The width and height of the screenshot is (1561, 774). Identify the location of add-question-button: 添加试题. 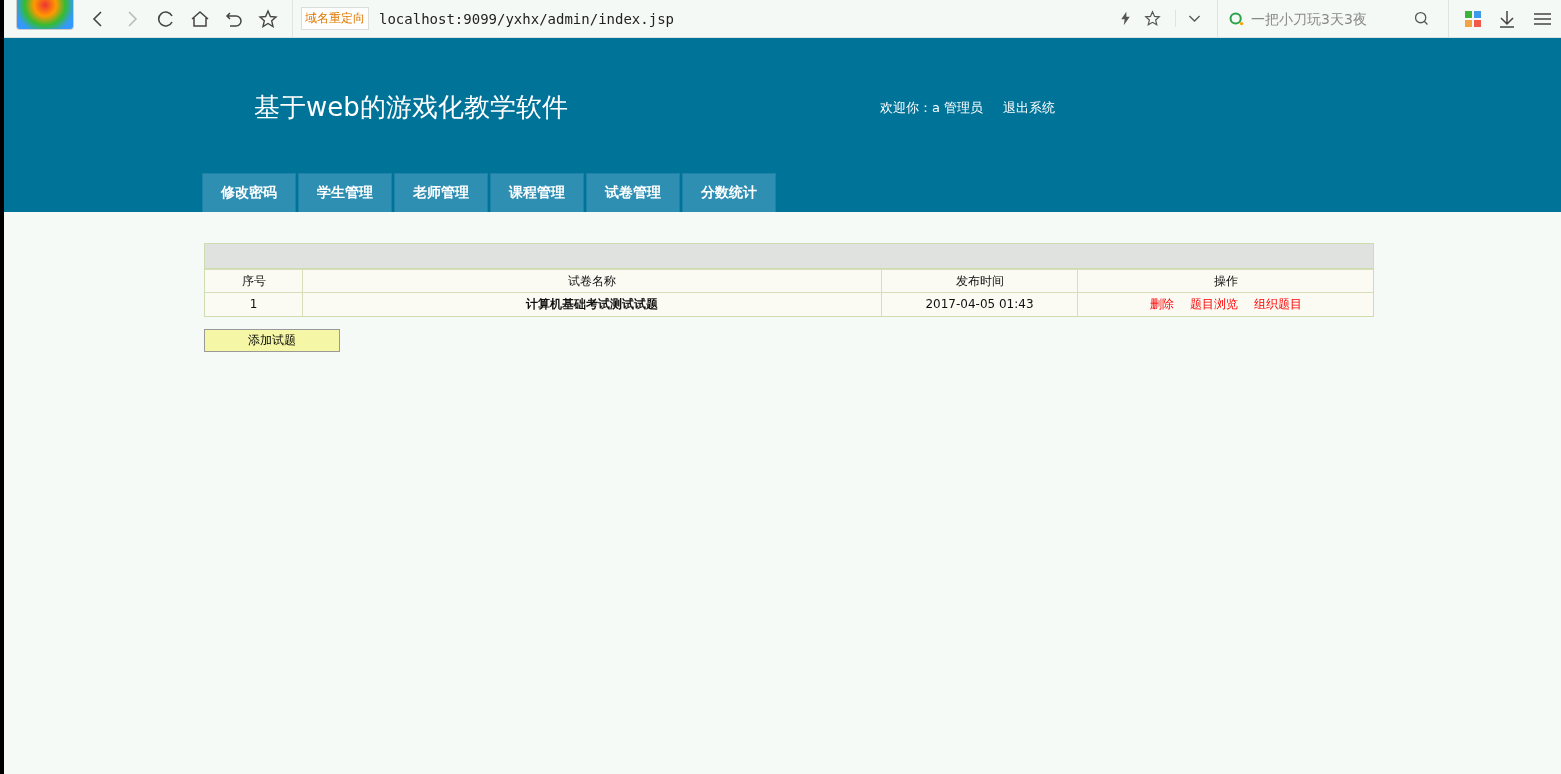
(272, 340).